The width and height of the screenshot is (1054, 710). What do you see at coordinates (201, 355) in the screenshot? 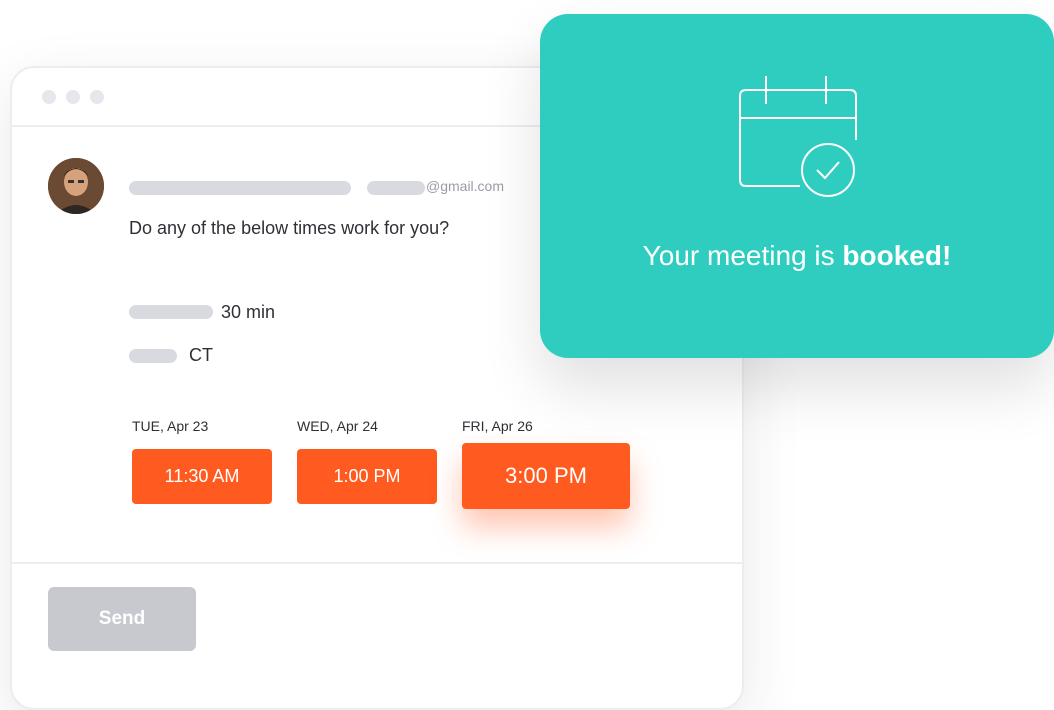
I see `timezone-value: CT` at bounding box center [201, 355].